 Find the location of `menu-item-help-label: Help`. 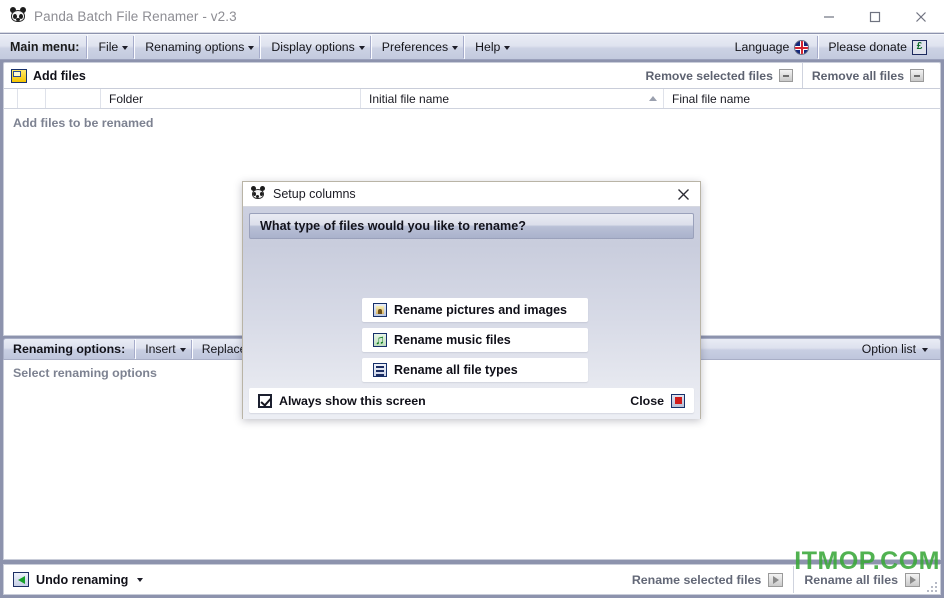

menu-item-help-label: Help is located at coordinates (488, 47).